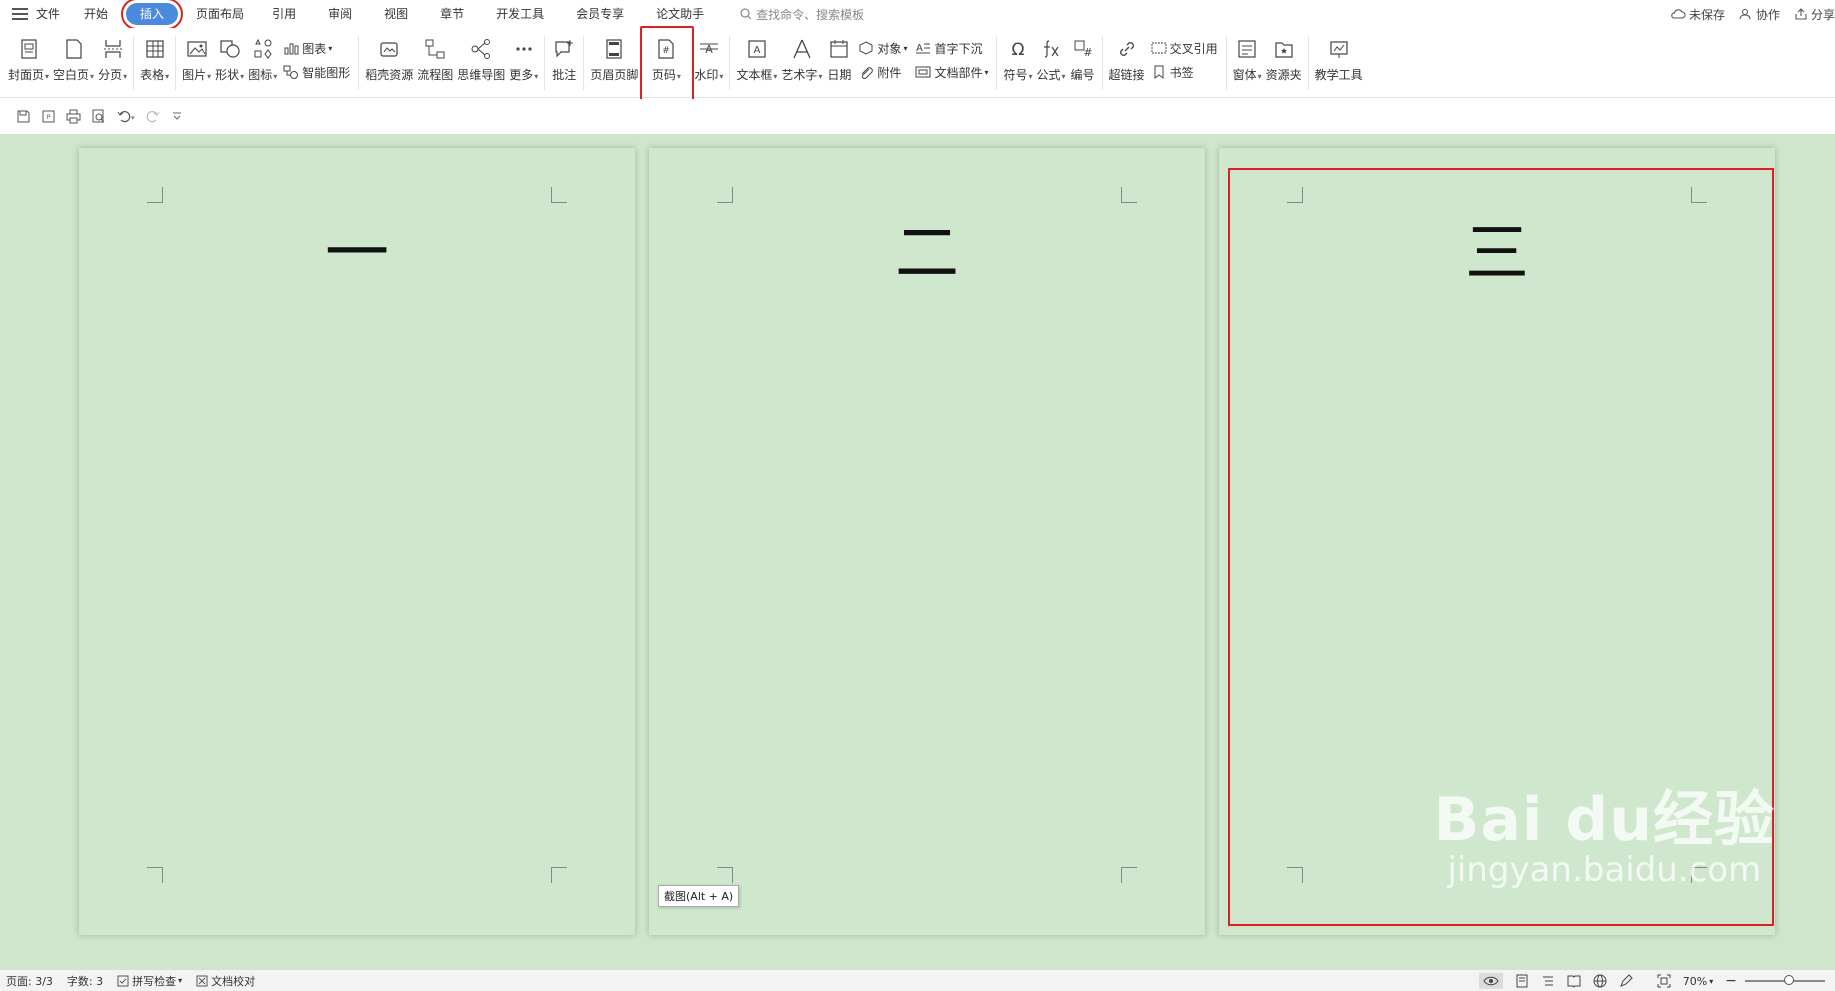 This screenshot has height=991, width=1835. What do you see at coordinates (1695, 981) in the screenshot?
I see `zoom-label: 70%` at bounding box center [1695, 981].